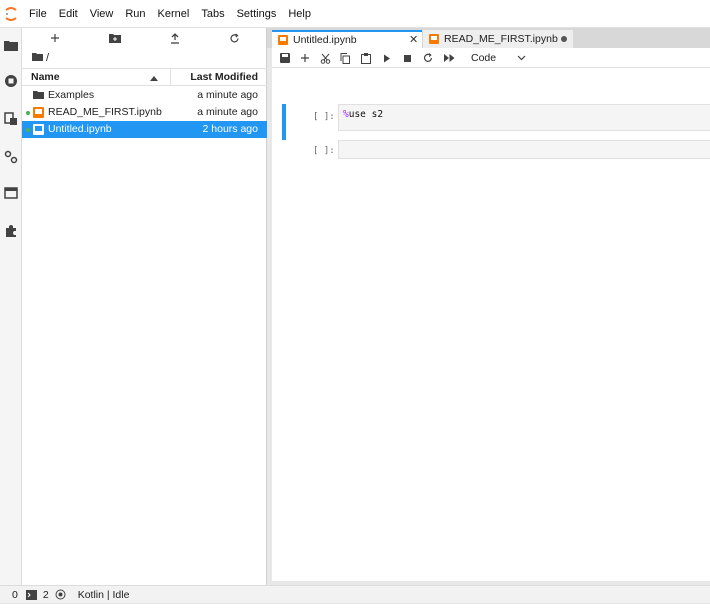  What do you see at coordinates (224, 77) in the screenshot?
I see `last-modified-column-header: Last Modified` at bounding box center [224, 77].